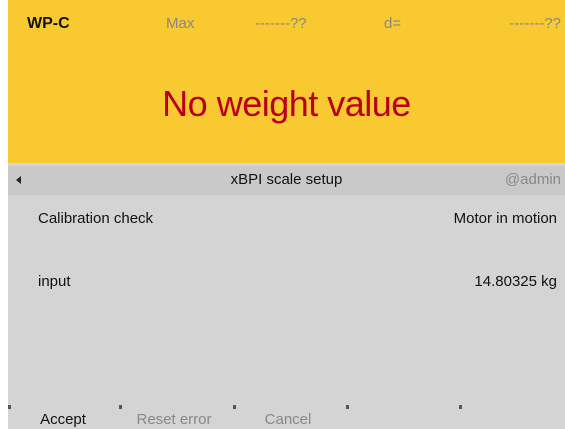  What do you see at coordinates (48, 23) in the screenshot?
I see `device-name: WP-C` at bounding box center [48, 23].